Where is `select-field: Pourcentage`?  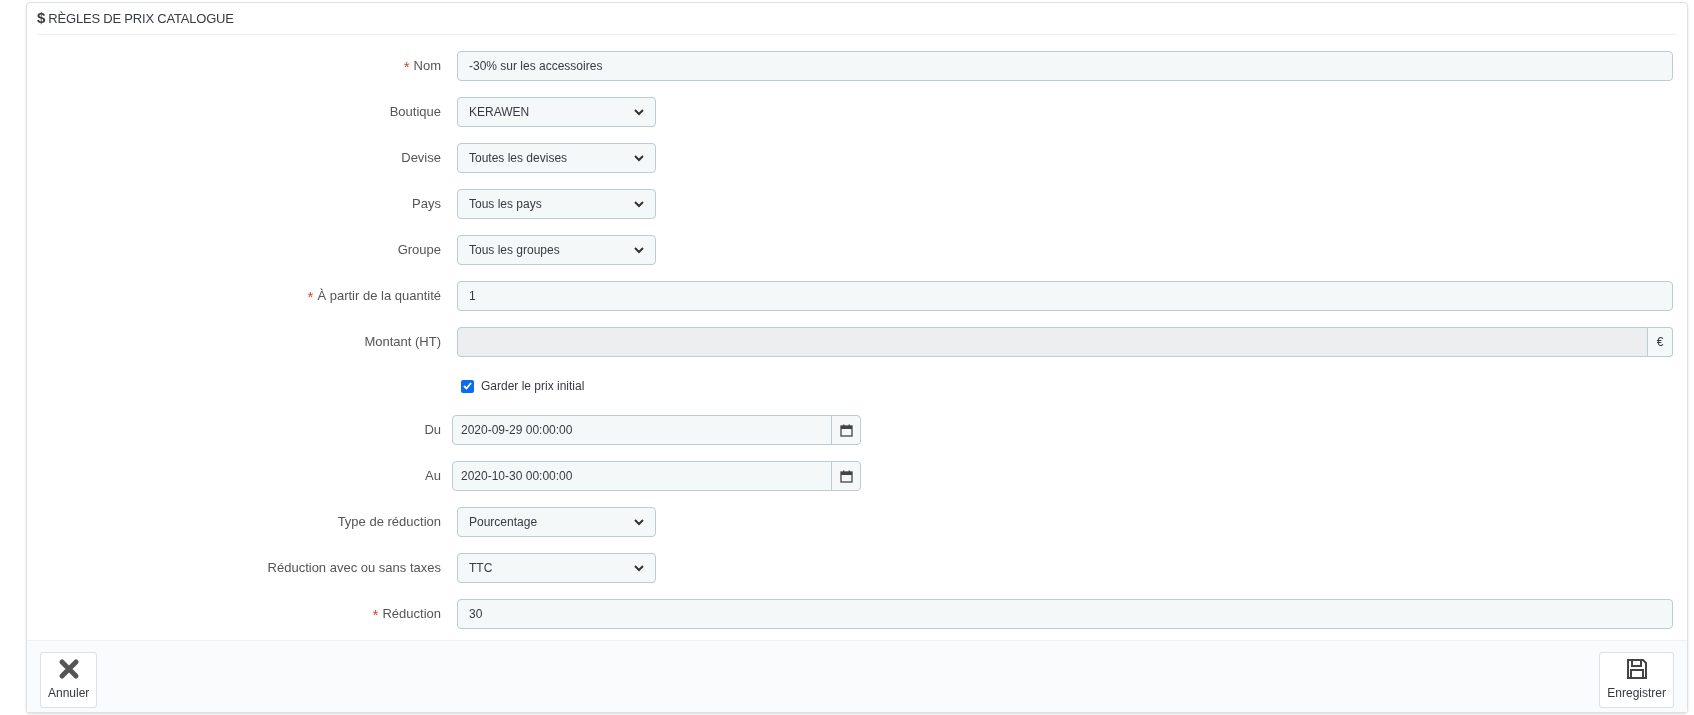 select-field: Pourcentage is located at coordinates (556, 522).